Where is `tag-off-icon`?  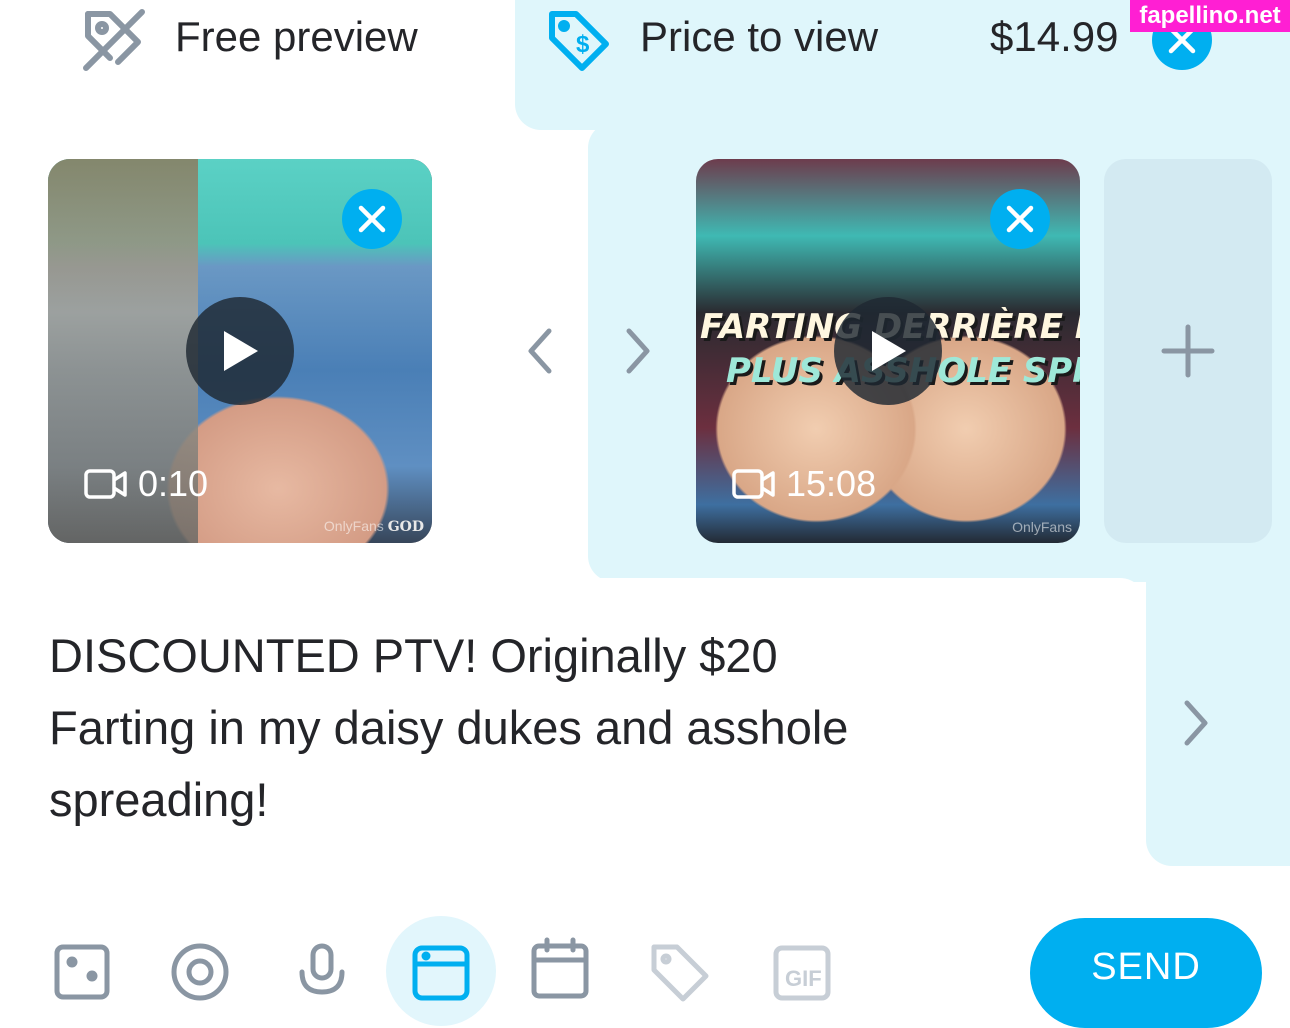 tag-off-icon is located at coordinates (114, 39).